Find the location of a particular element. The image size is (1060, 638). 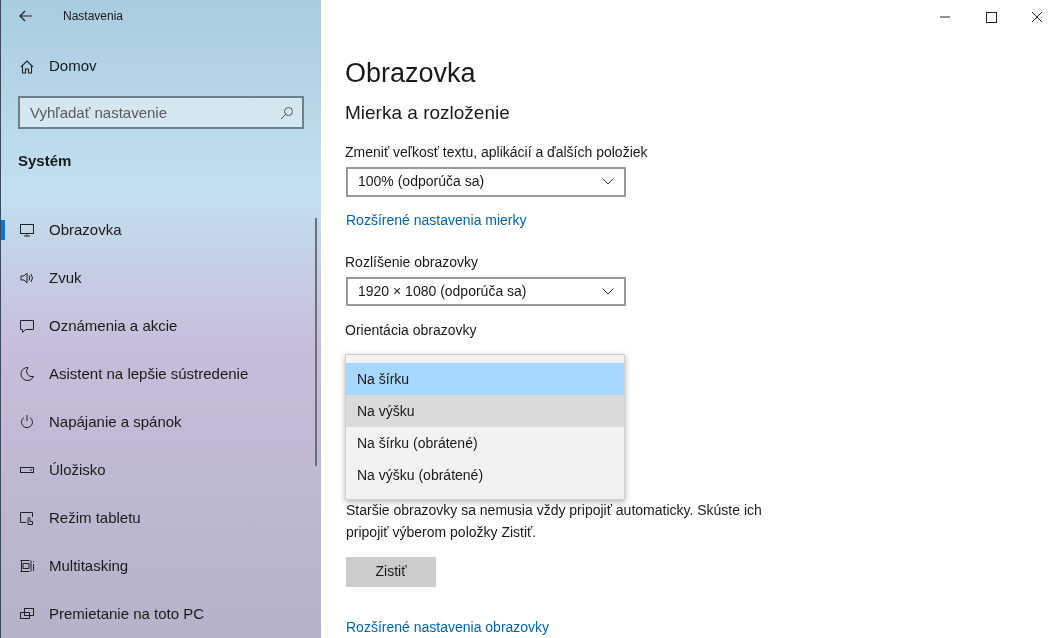

field-label: Rozlíšenie obrazovky is located at coordinates (412, 262).